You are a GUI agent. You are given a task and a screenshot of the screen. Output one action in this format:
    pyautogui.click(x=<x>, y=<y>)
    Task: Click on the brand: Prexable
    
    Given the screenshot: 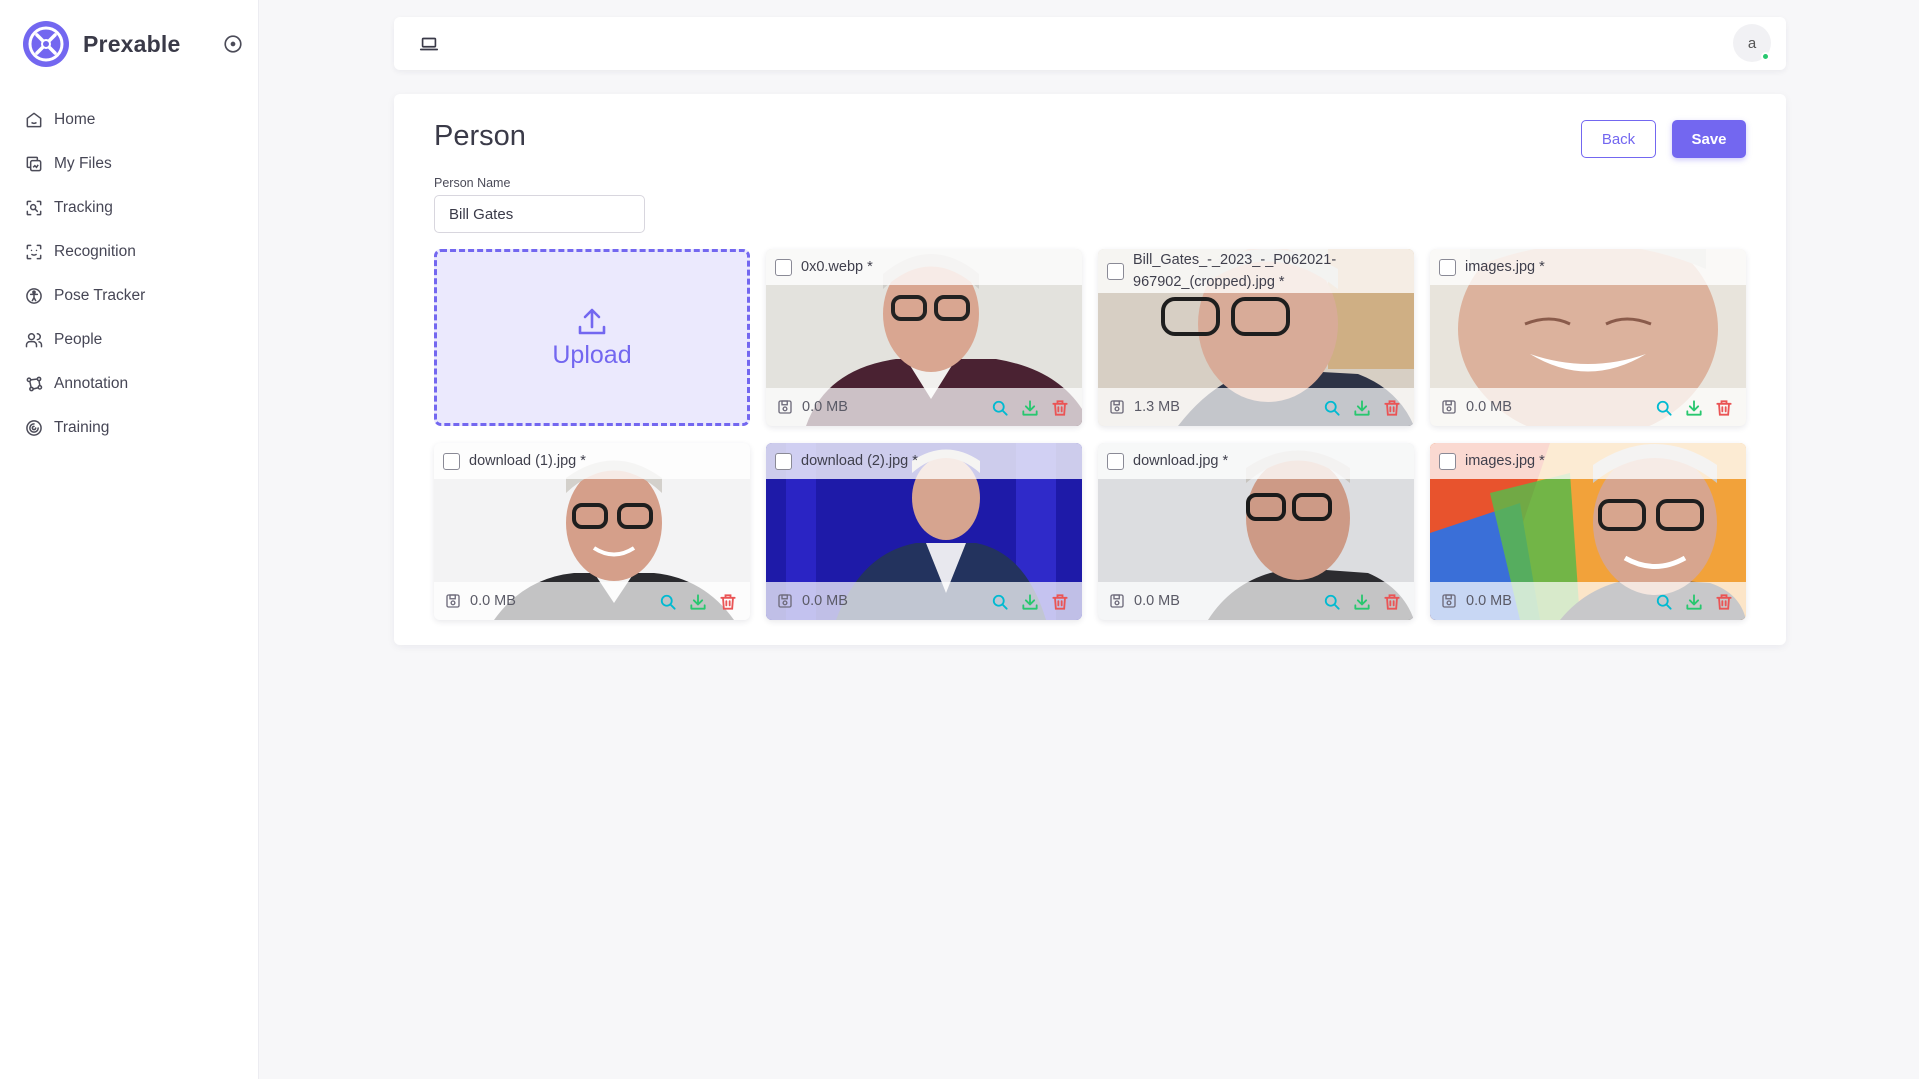 What is the action you would take?
    pyautogui.click(x=101, y=44)
    